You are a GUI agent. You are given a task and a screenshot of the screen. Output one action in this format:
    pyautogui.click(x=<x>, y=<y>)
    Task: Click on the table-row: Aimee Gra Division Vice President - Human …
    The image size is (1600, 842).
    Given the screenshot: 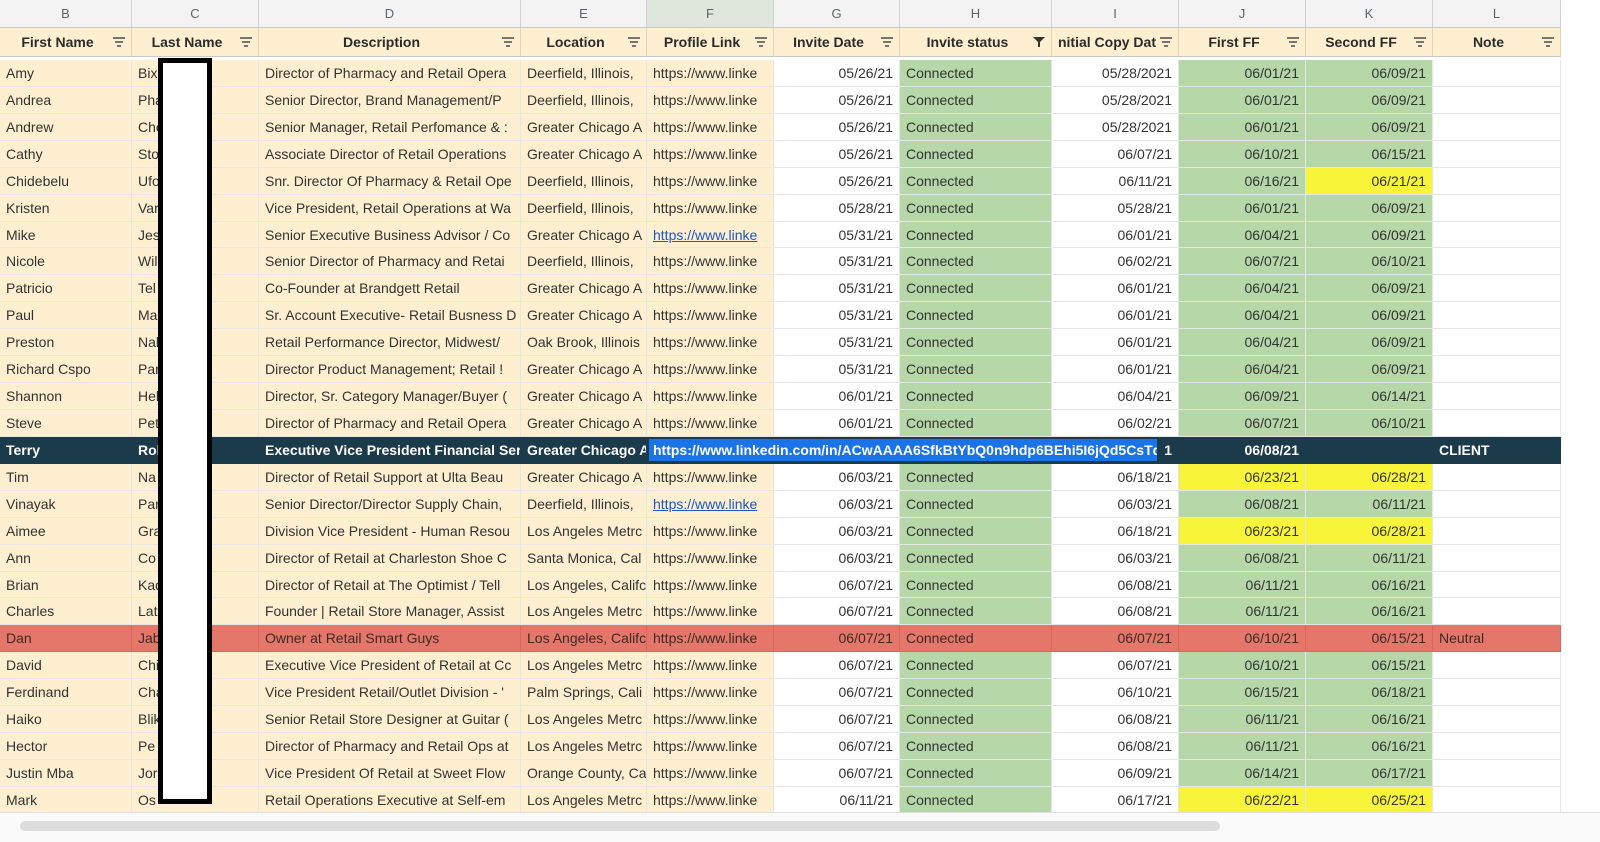 What is the action you would take?
    pyautogui.click(x=800, y=531)
    